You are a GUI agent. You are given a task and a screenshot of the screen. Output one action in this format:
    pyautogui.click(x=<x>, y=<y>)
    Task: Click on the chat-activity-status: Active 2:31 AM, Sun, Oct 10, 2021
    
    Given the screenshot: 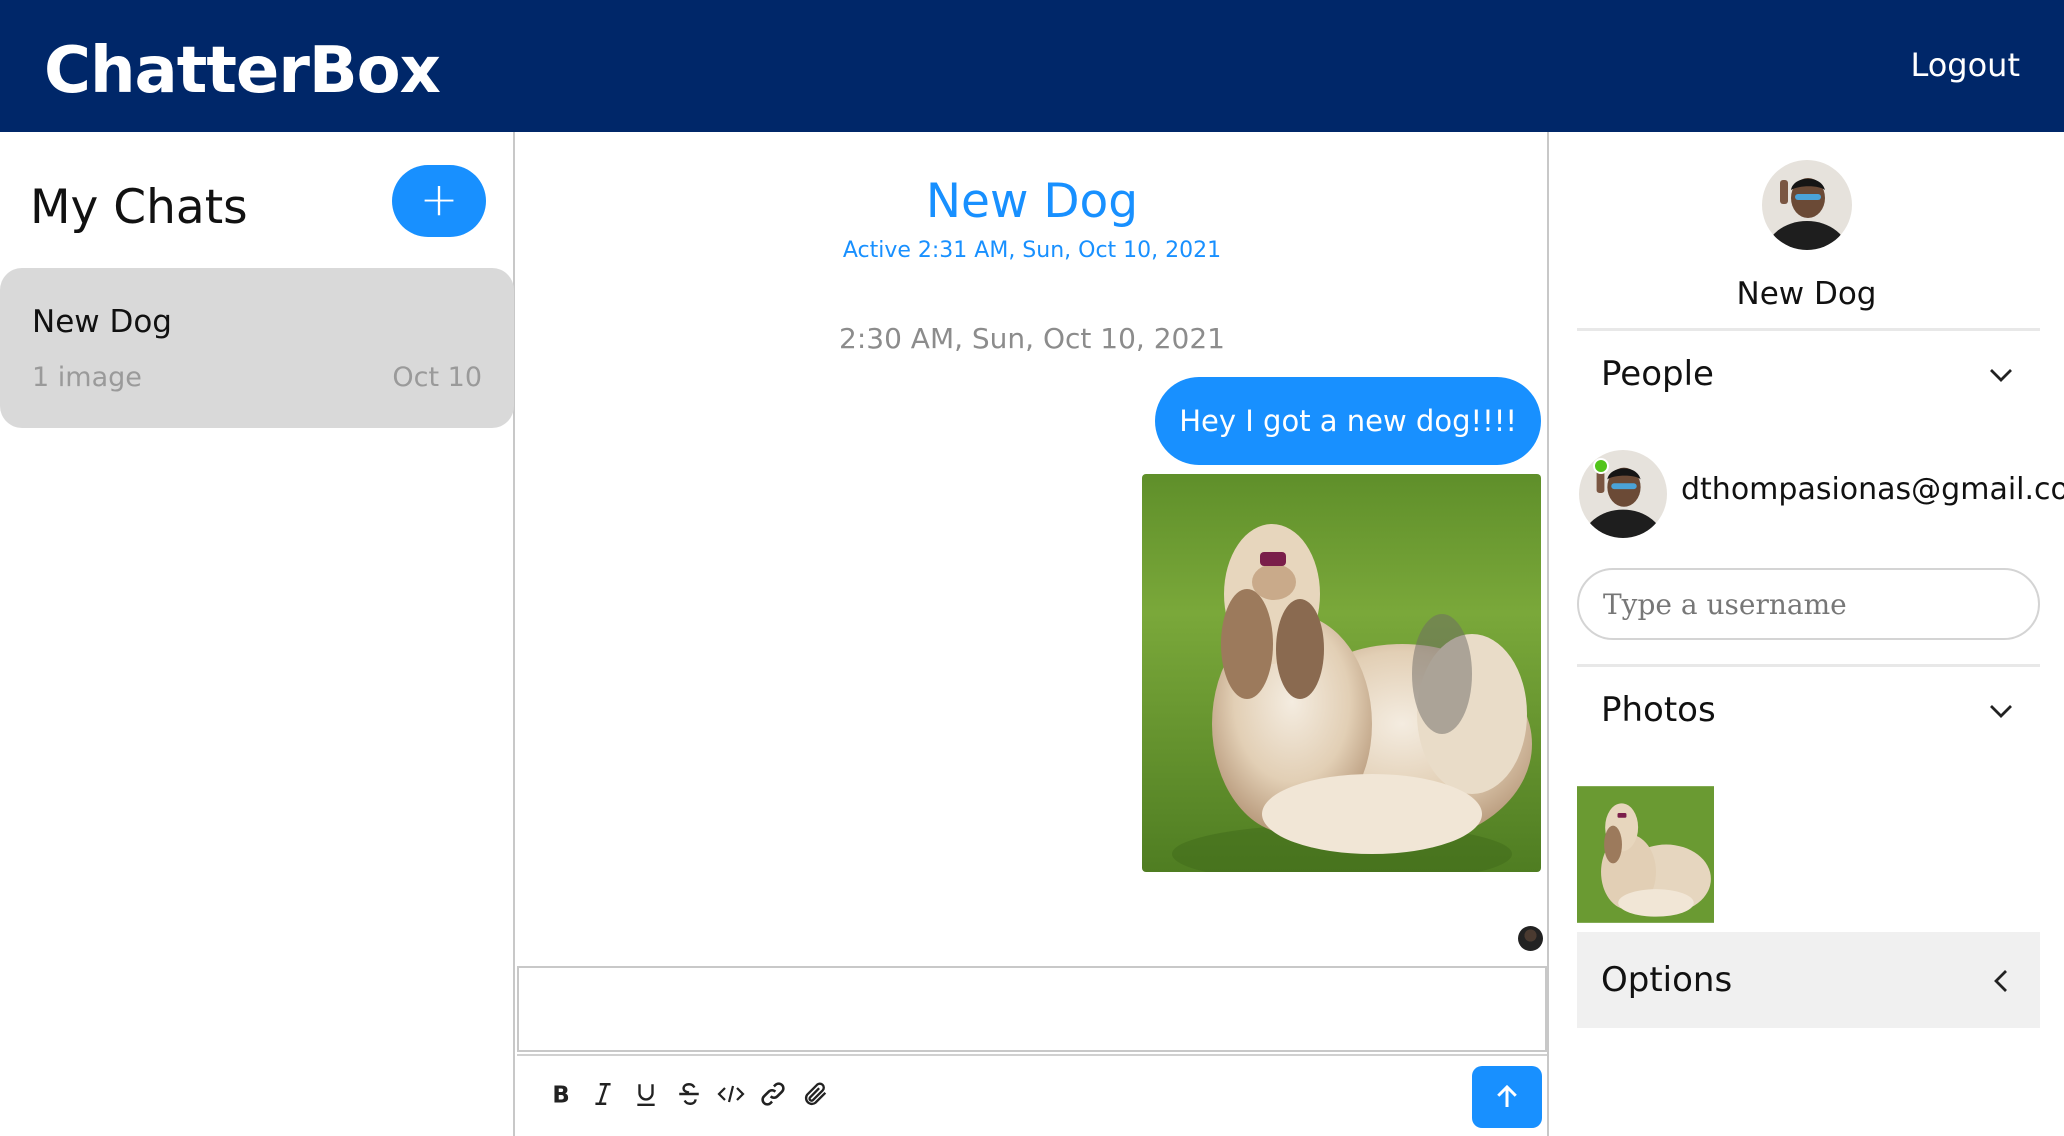 What is the action you would take?
    pyautogui.click(x=1032, y=250)
    